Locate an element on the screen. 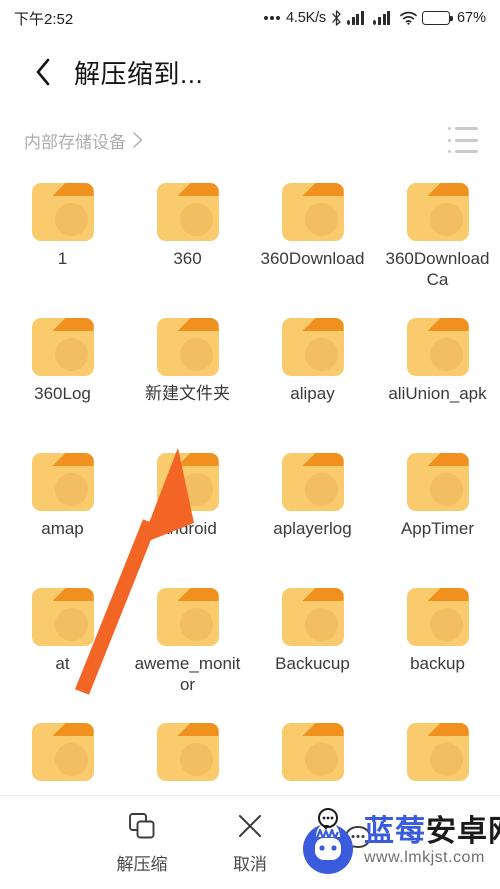  back-button is located at coordinates (43, 72).